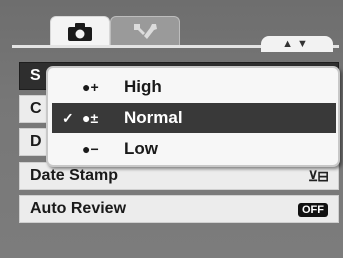 The width and height of the screenshot is (343, 258). I want to click on wrench-icon, so click(145, 31).